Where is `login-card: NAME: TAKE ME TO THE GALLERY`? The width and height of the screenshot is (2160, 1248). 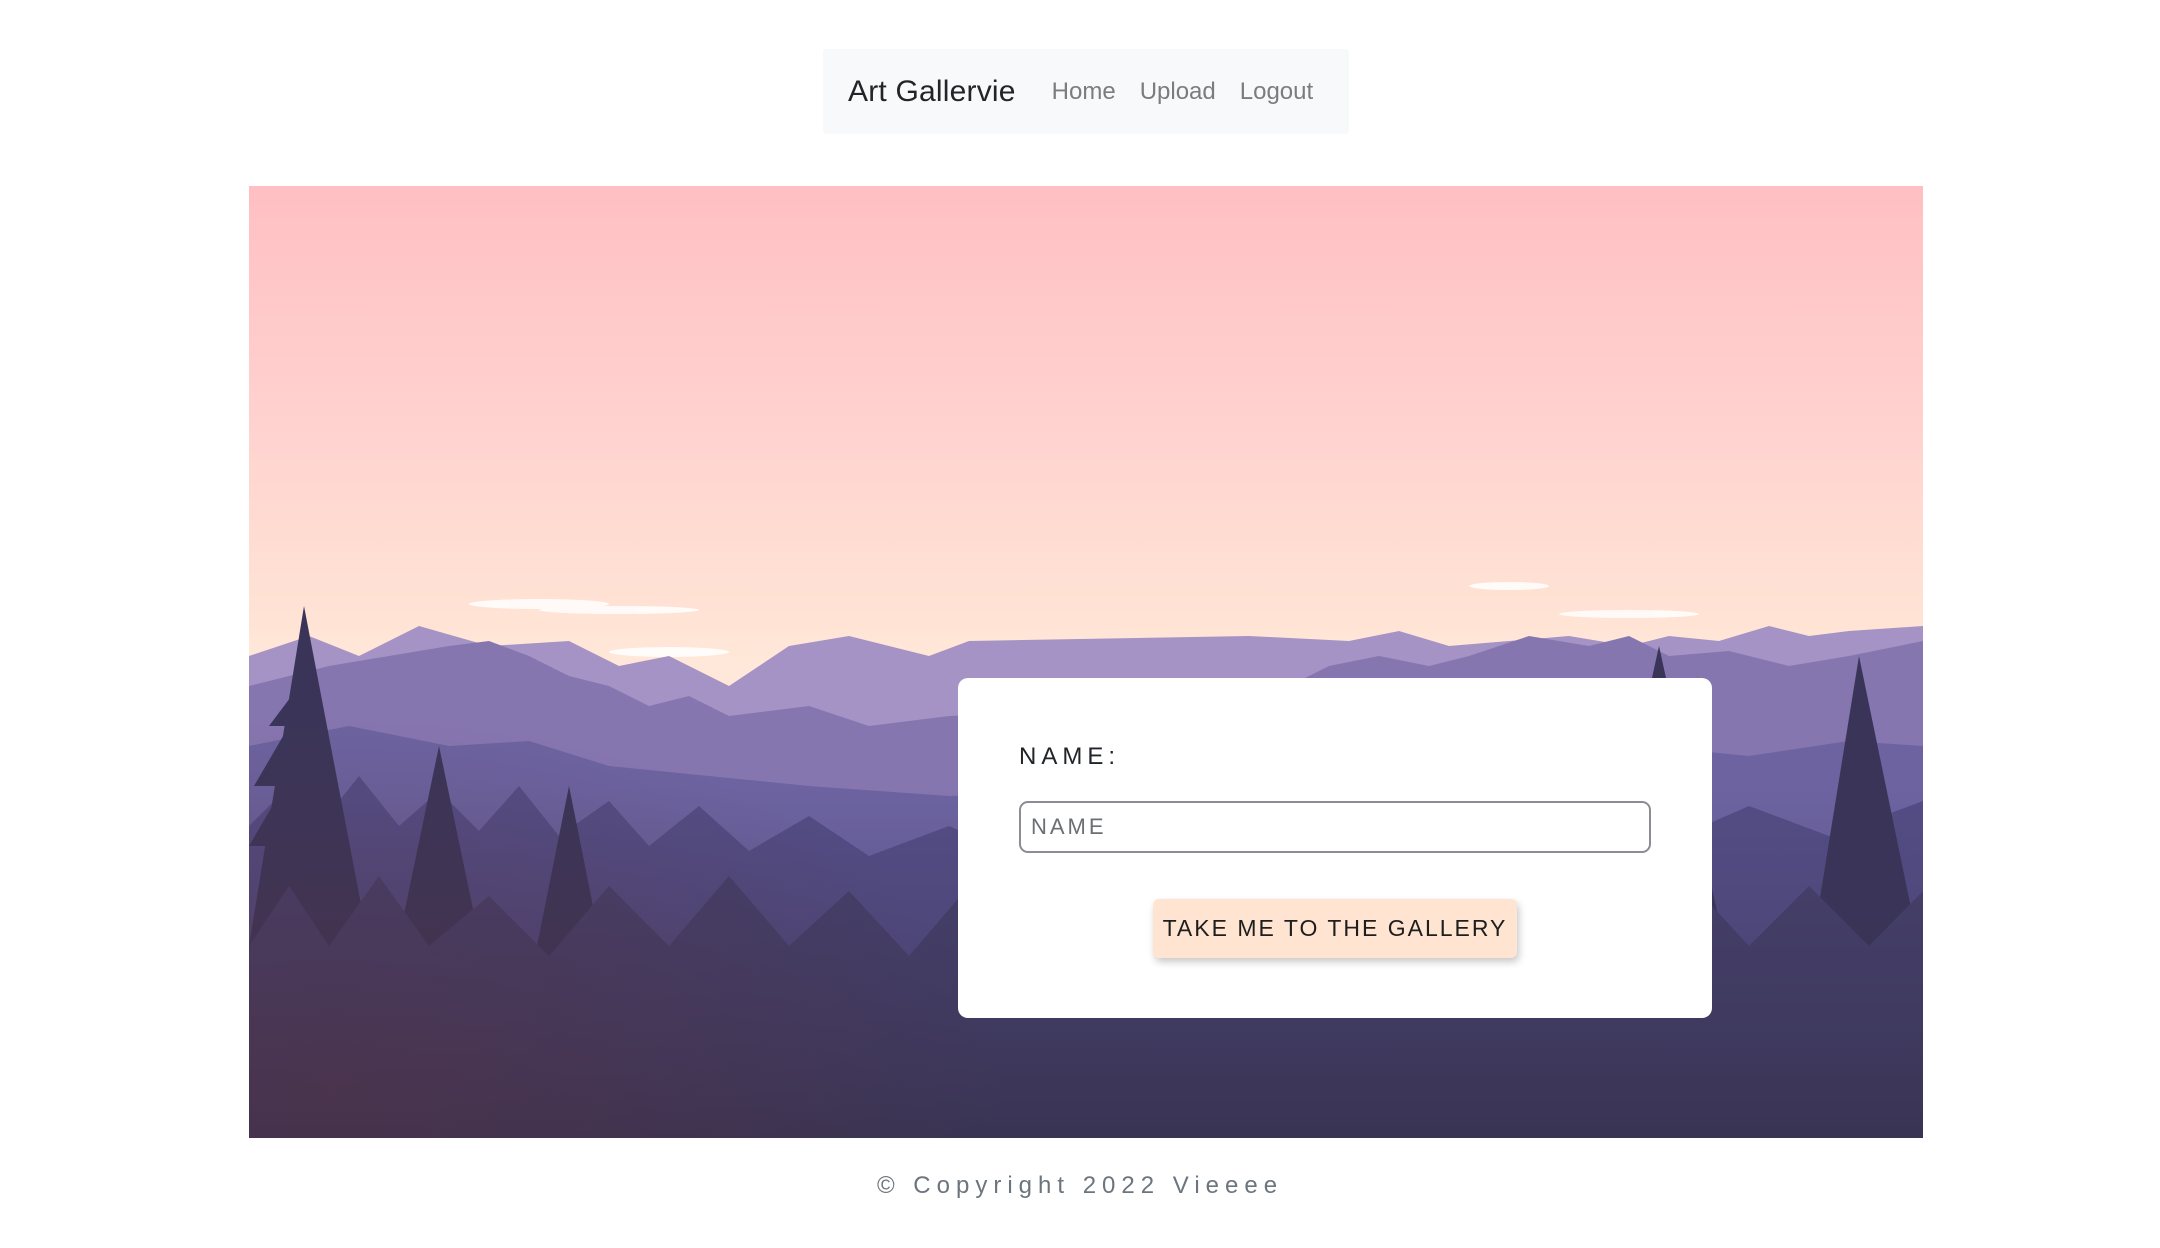 login-card: NAME: TAKE ME TO THE GALLERY is located at coordinates (1335, 848).